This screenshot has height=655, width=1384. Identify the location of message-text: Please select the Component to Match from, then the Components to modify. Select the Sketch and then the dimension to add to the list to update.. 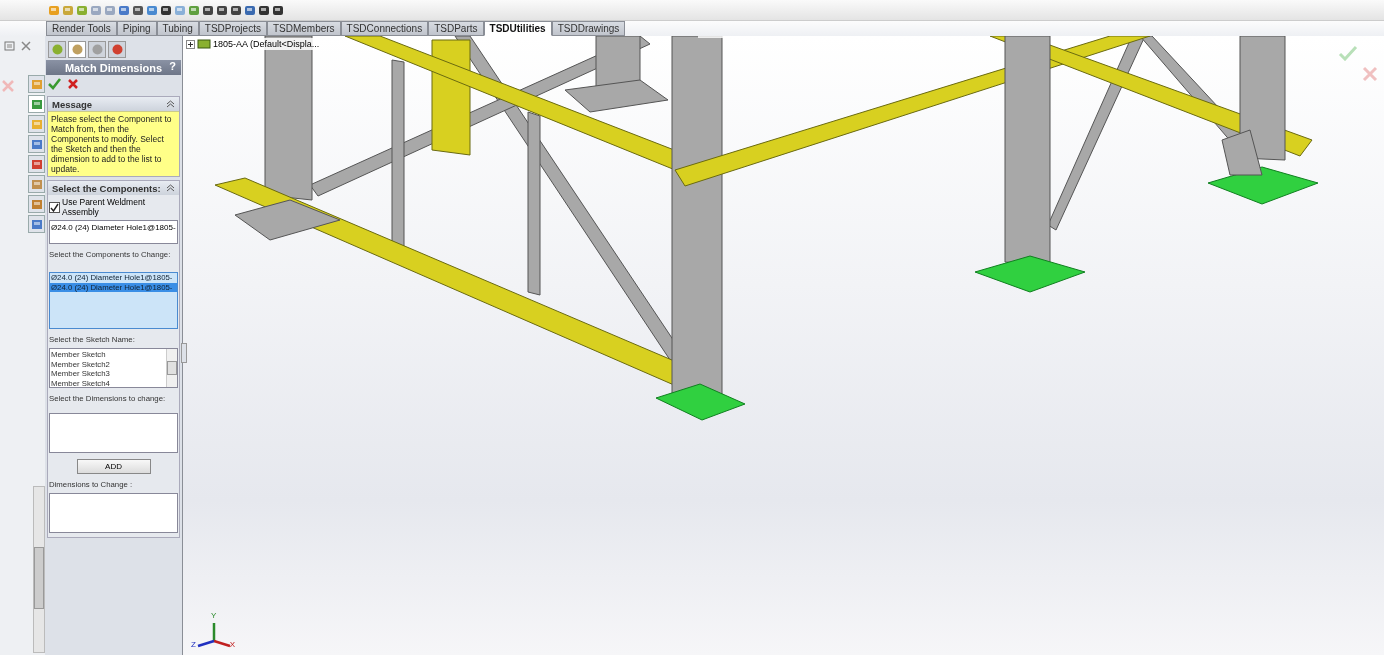
(113, 143).